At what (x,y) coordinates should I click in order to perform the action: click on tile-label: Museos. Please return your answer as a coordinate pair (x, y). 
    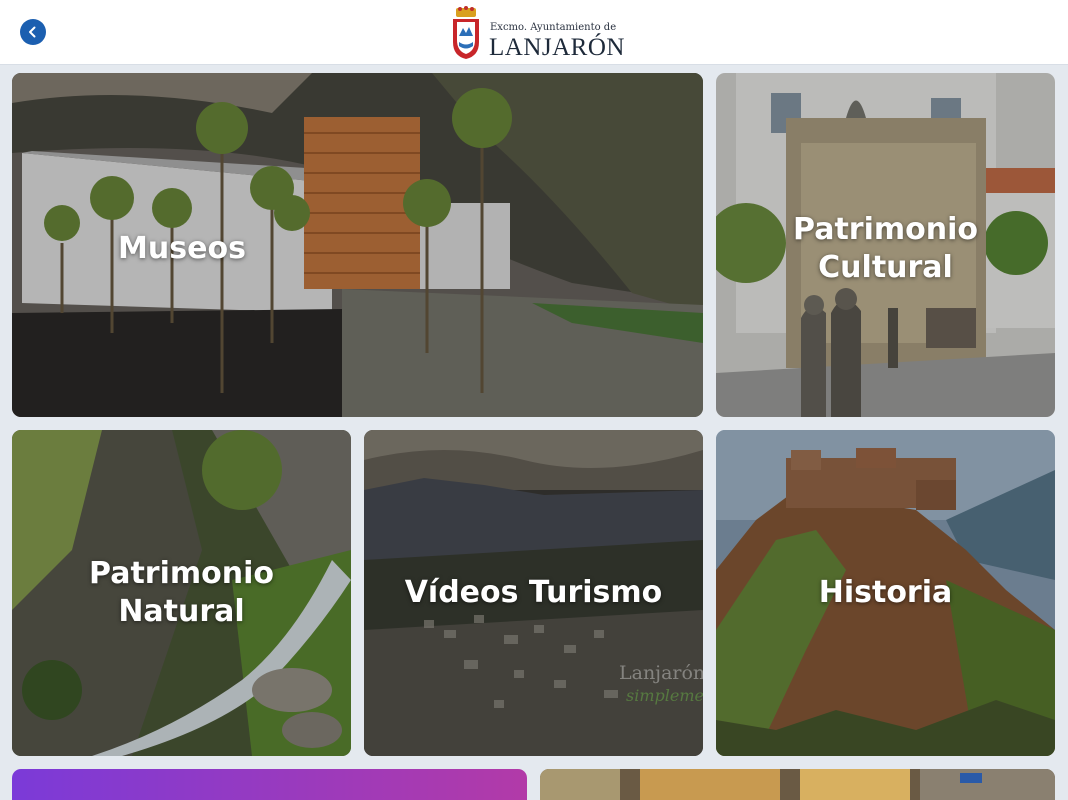
    Looking at the image, I should click on (182, 248).